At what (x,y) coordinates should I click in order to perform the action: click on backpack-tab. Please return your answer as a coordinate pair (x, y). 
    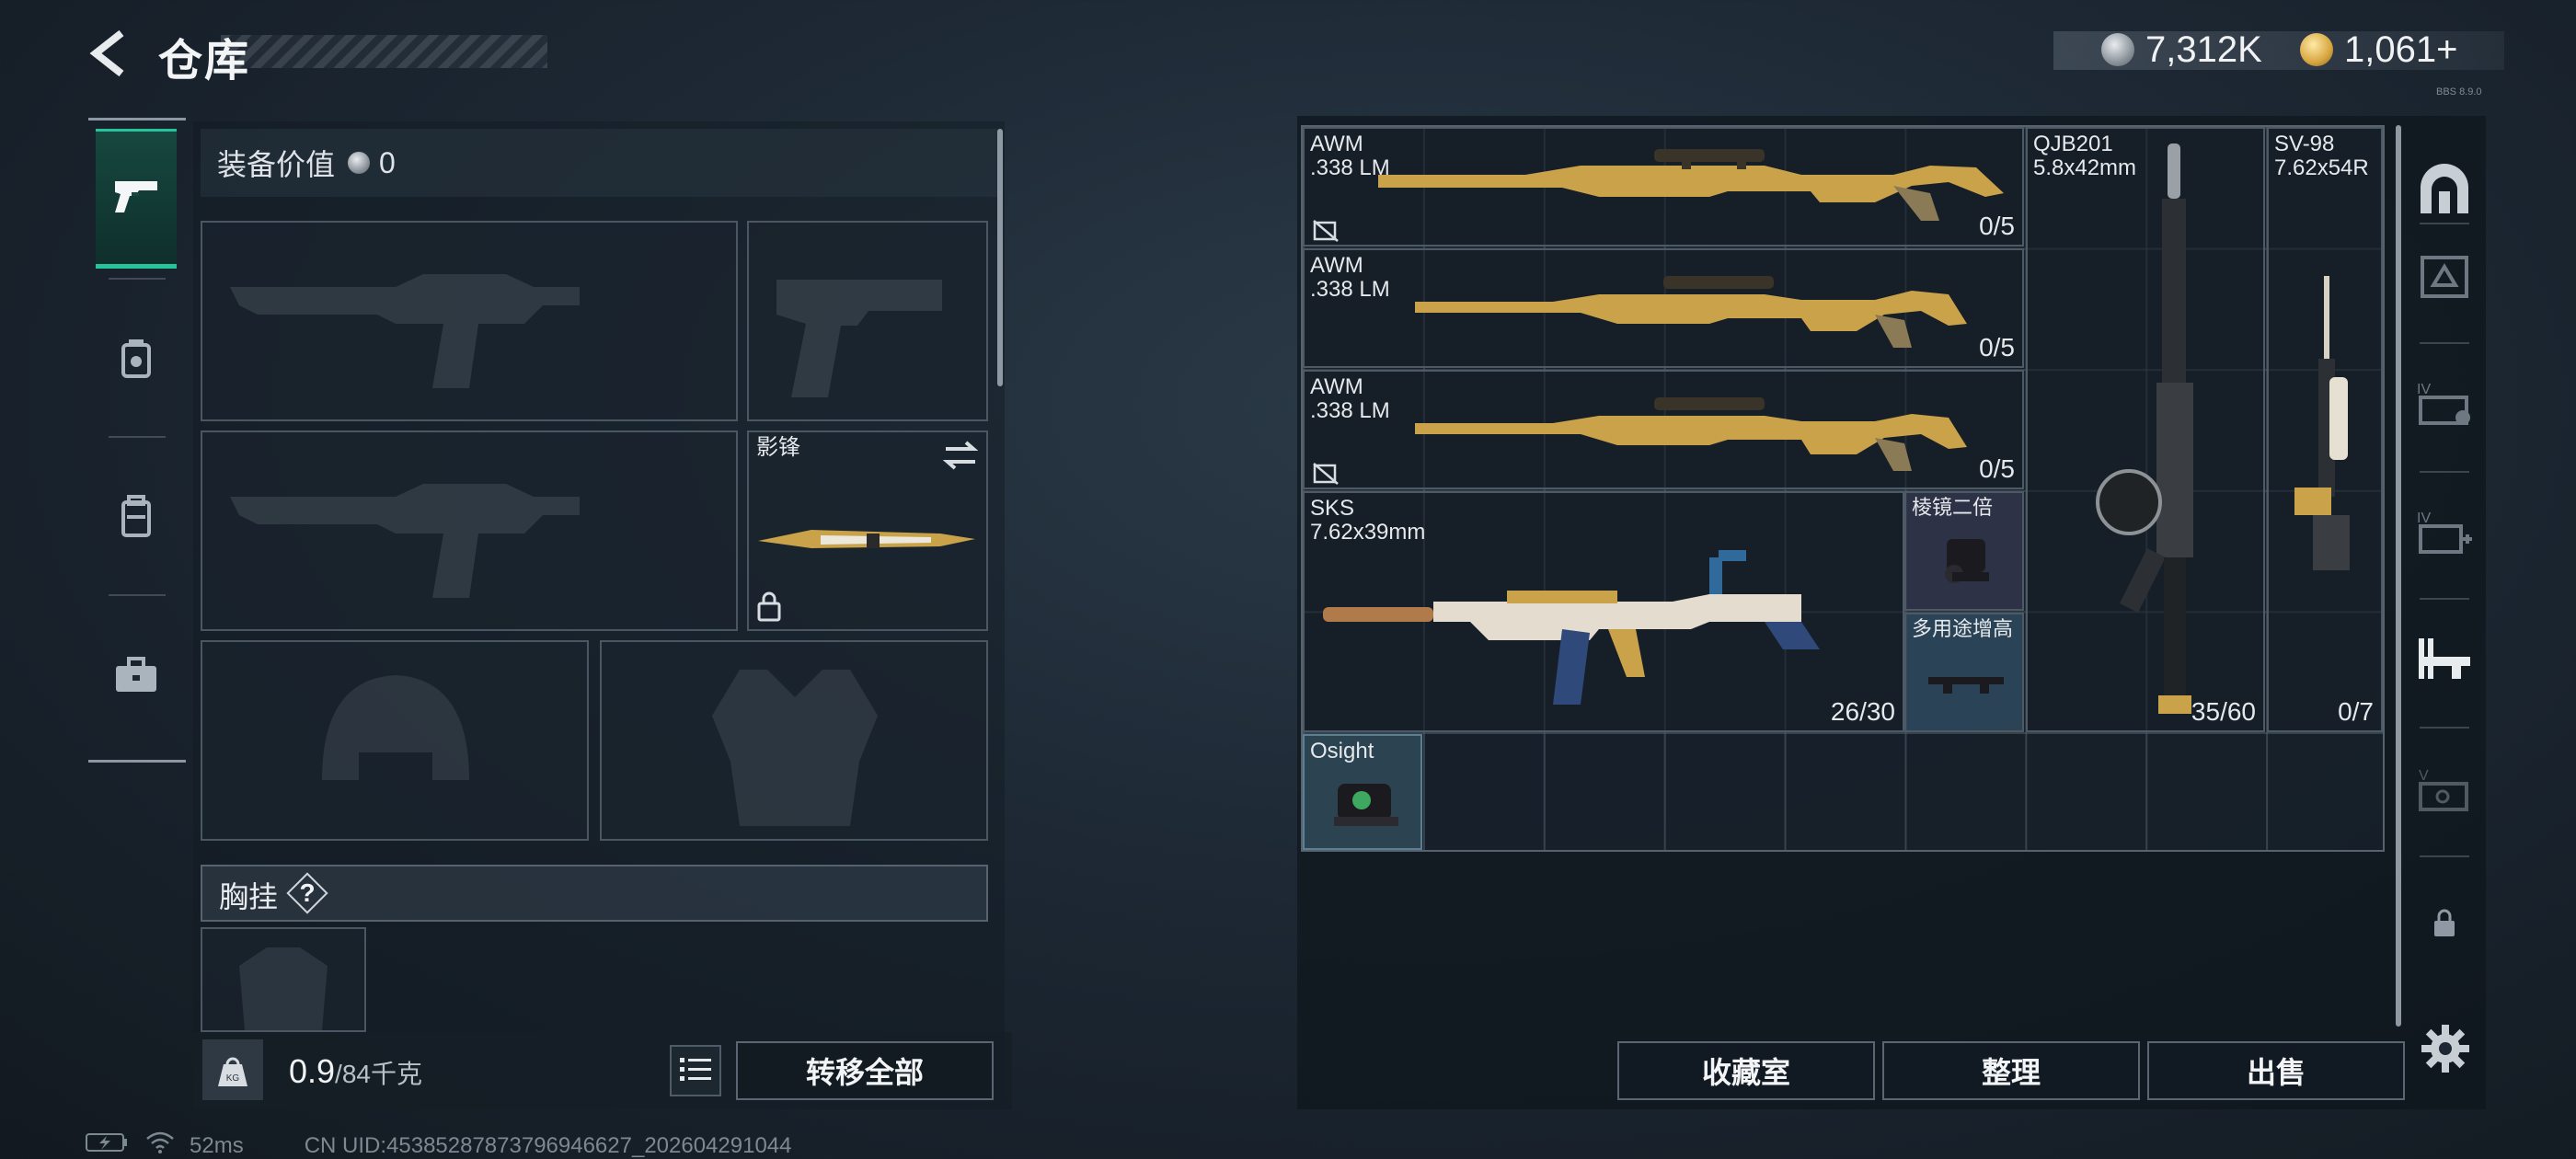
    Looking at the image, I should click on (136, 519).